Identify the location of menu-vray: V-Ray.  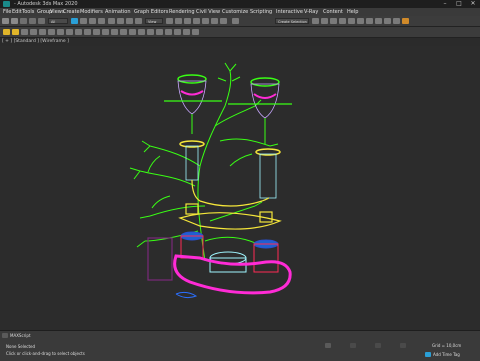
(311, 12).